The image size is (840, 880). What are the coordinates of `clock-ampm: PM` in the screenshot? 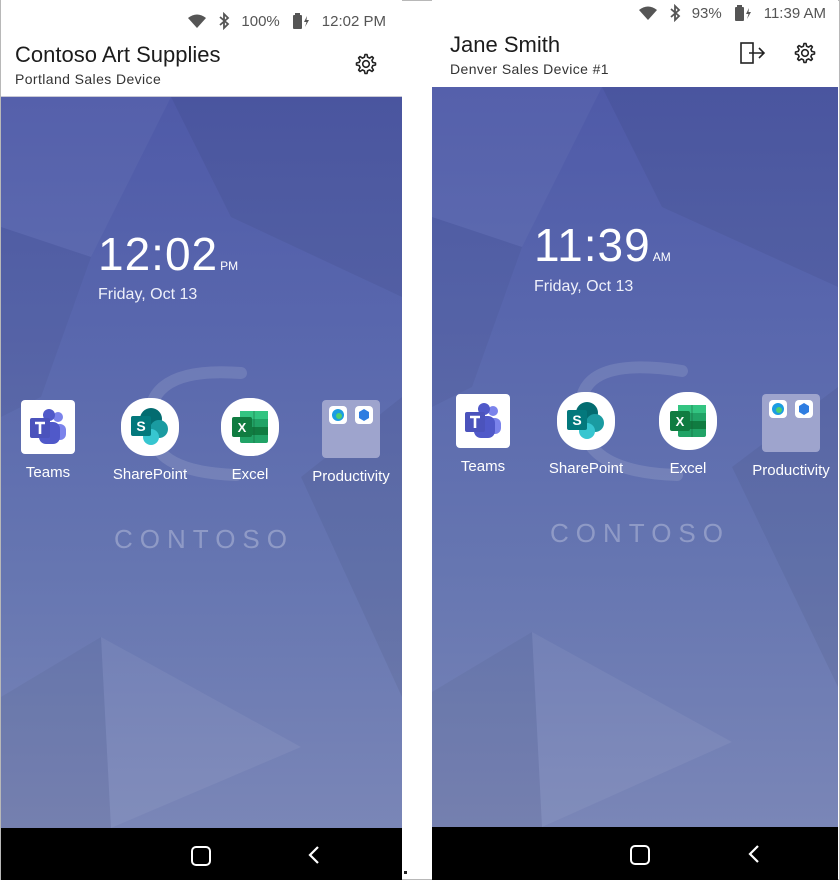 It's located at (229, 266).